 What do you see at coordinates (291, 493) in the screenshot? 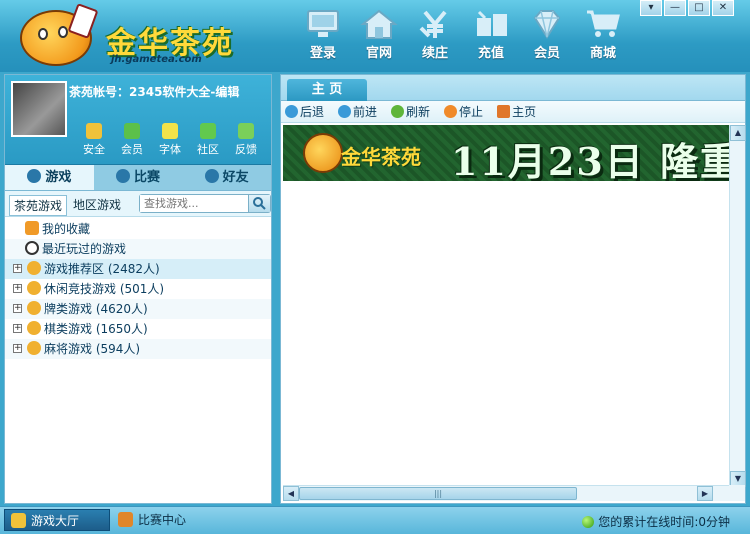
I see `scroll-left-icon: ◀` at bounding box center [291, 493].